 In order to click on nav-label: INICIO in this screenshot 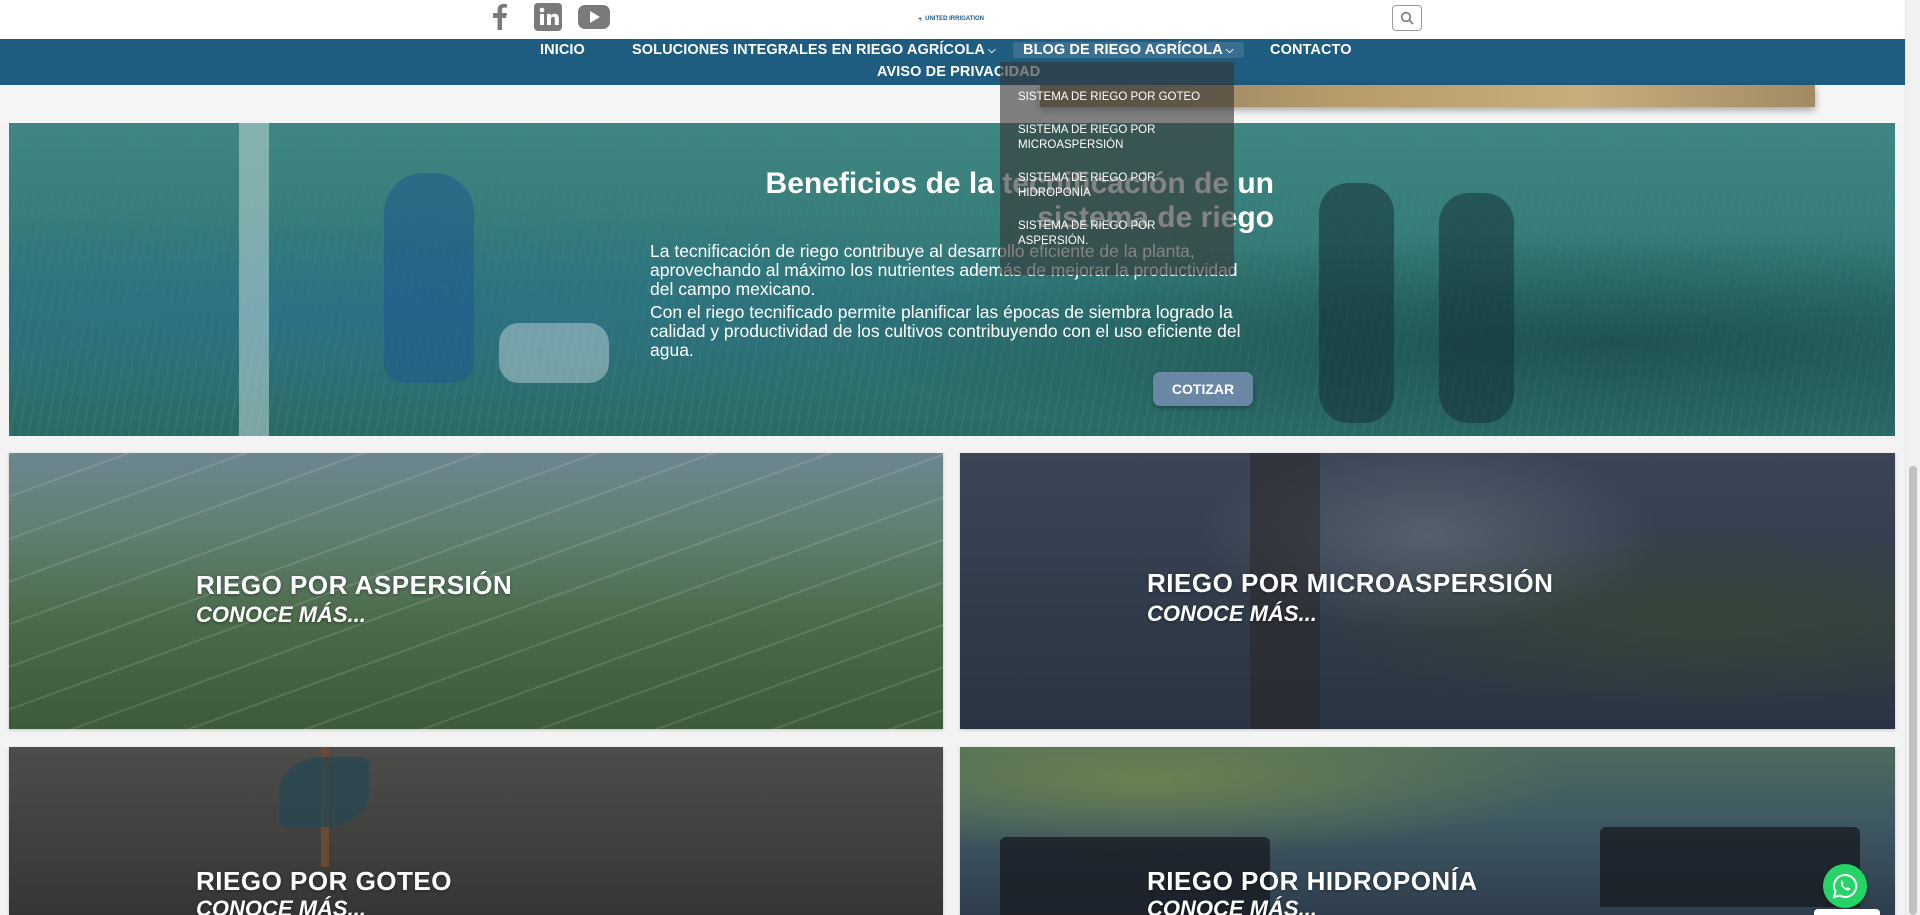, I will do `click(562, 50)`.